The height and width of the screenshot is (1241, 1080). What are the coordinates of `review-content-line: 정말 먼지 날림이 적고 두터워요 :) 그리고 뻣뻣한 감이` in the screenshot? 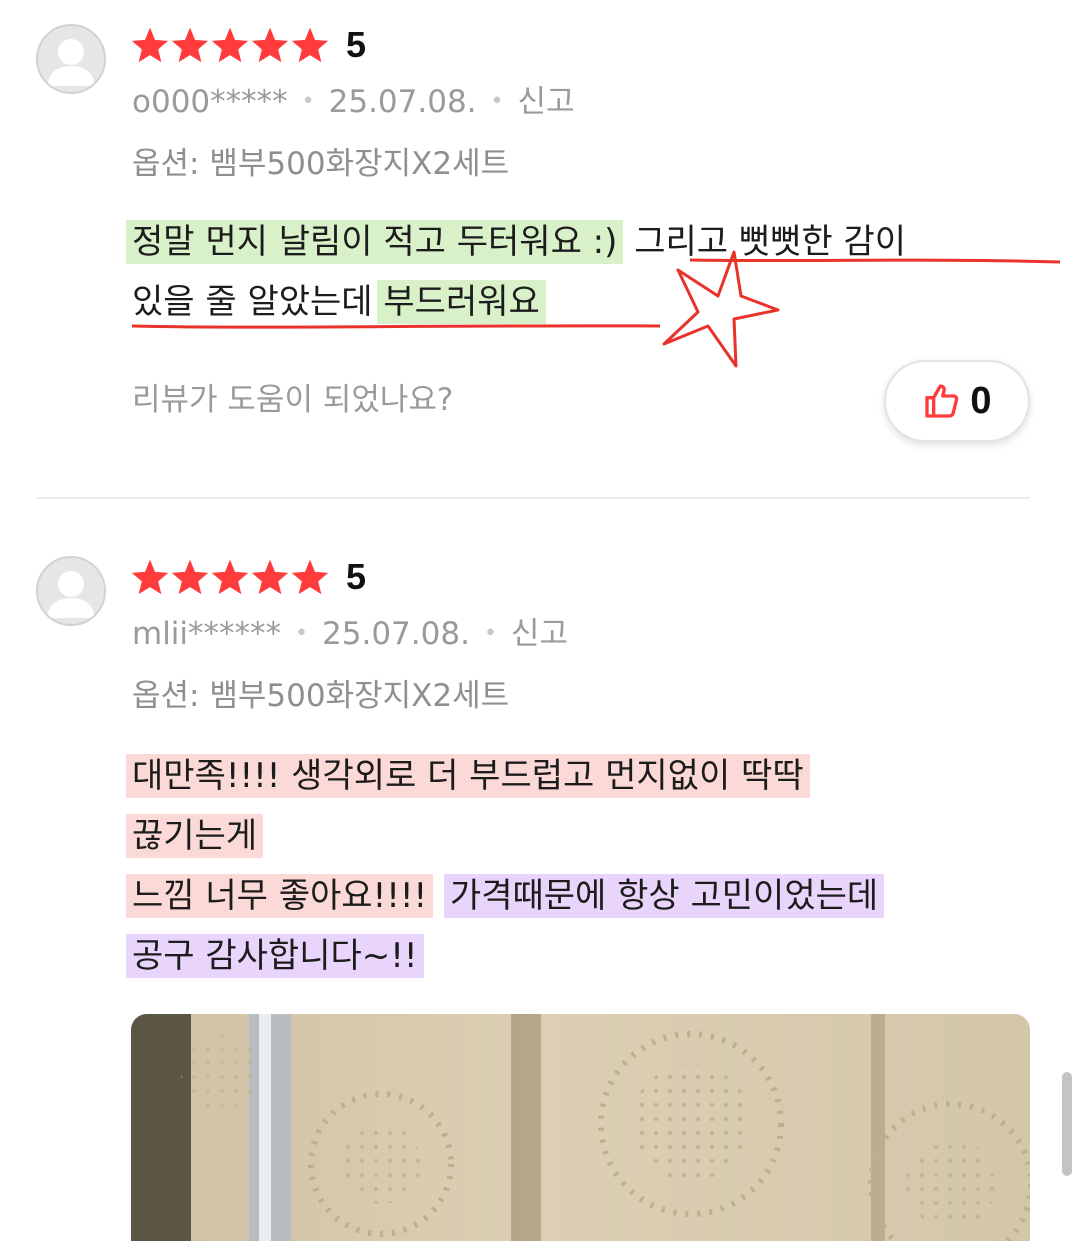 It's located at (579, 242).